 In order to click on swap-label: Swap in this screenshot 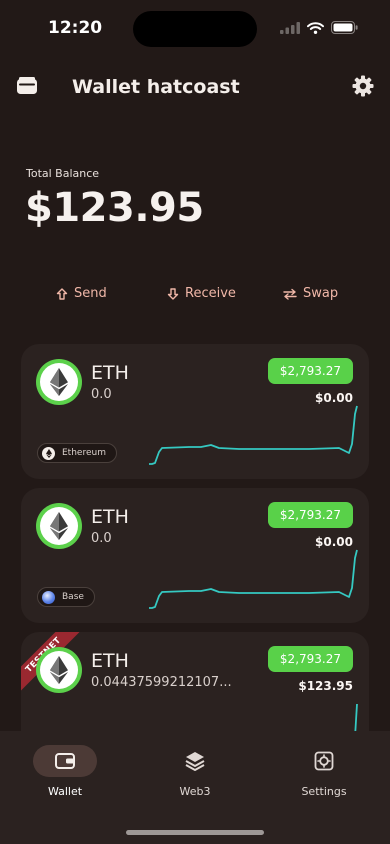, I will do `click(321, 293)`.